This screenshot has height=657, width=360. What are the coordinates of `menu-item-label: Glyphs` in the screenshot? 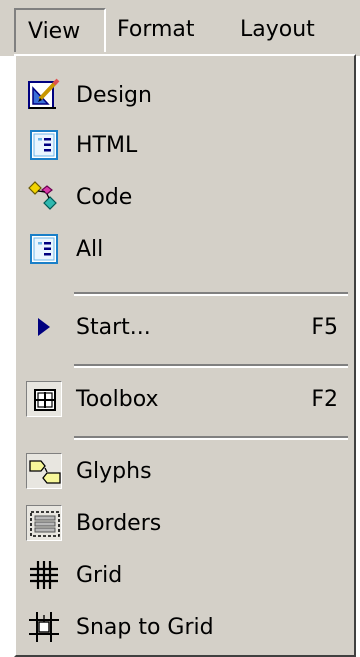 It's located at (114, 471).